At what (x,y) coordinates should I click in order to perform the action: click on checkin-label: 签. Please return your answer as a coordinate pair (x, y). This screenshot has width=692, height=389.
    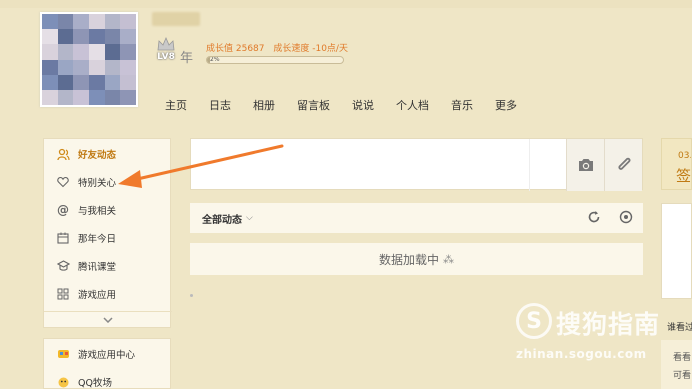
    Looking at the image, I should click on (684, 176).